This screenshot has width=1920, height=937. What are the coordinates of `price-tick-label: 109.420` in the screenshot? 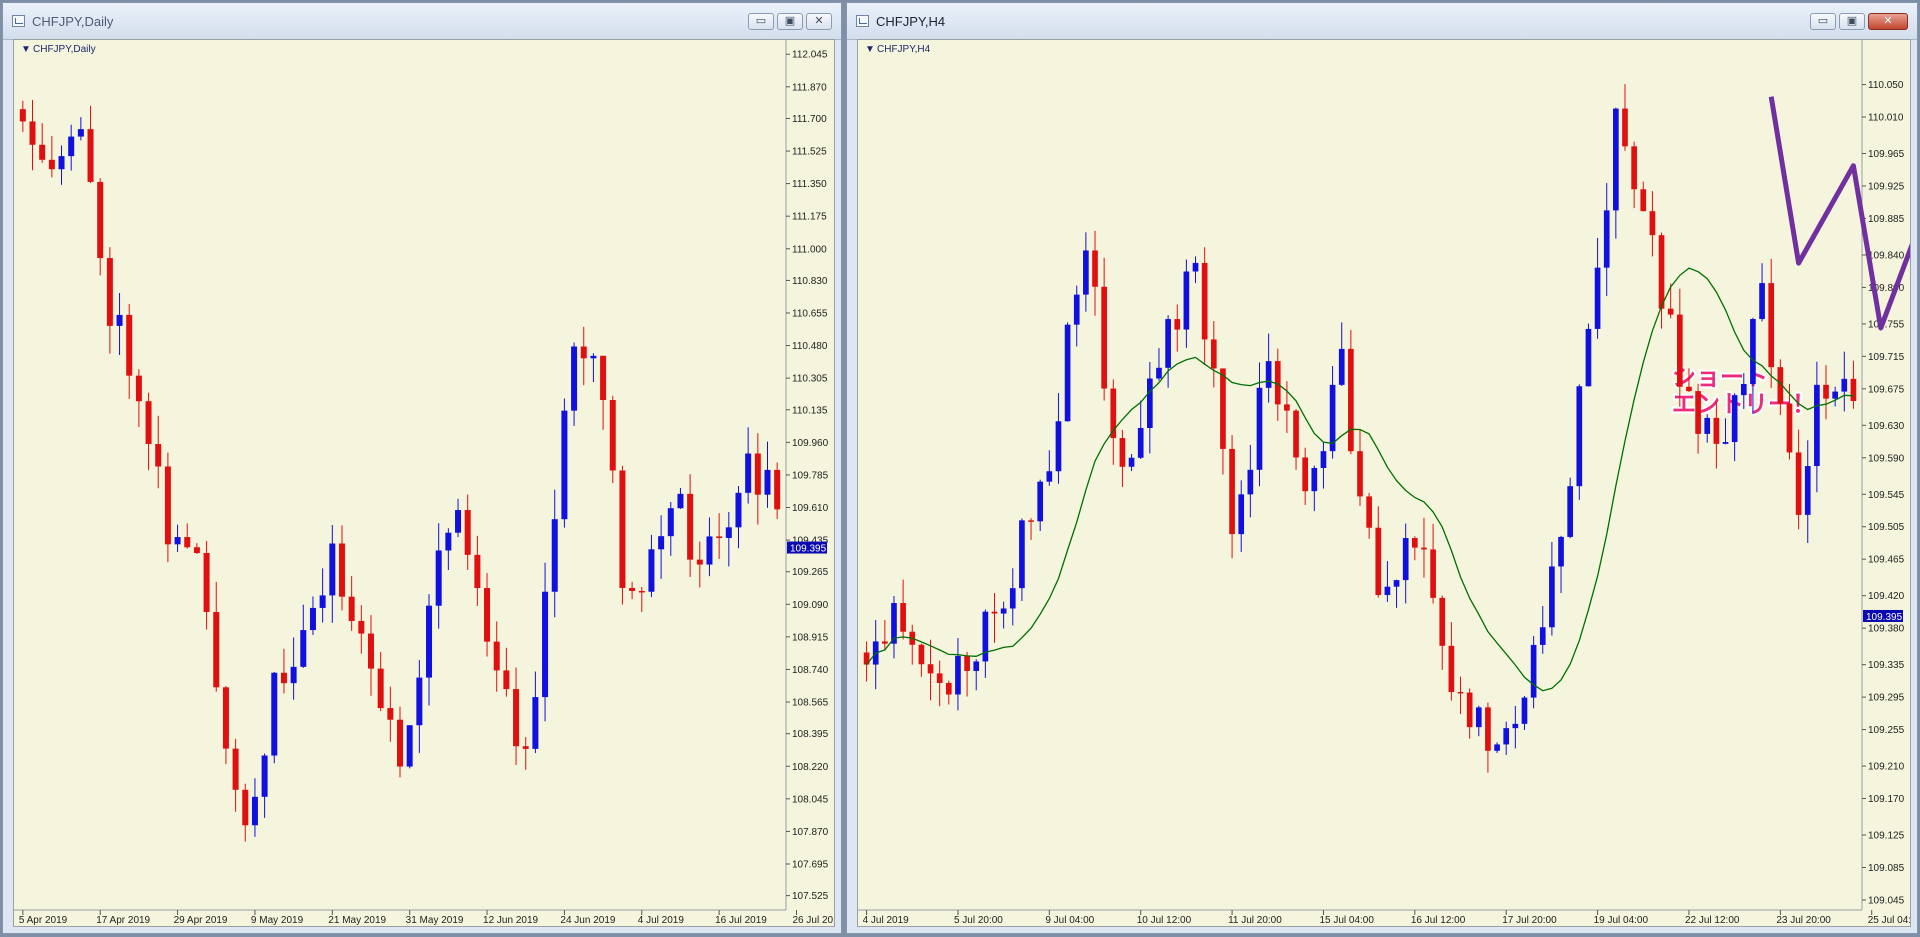 It's located at (1886, 596).